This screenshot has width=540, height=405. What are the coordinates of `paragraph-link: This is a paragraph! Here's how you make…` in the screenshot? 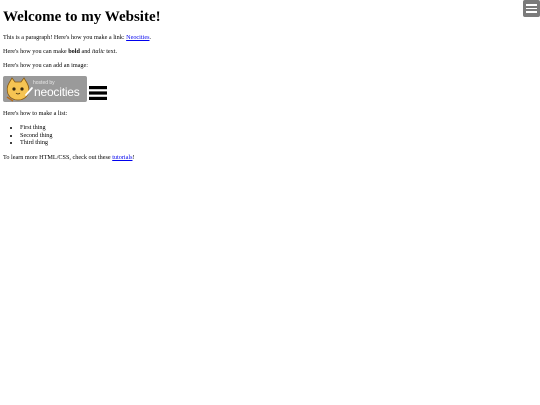 It's located at (77, 37).